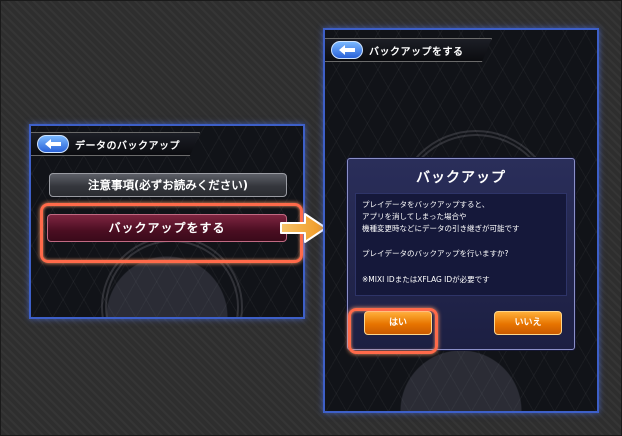 The height and width of the screenshot is (436, 622). I want to click on dialog-title: バックアップ, so click(461, 178).